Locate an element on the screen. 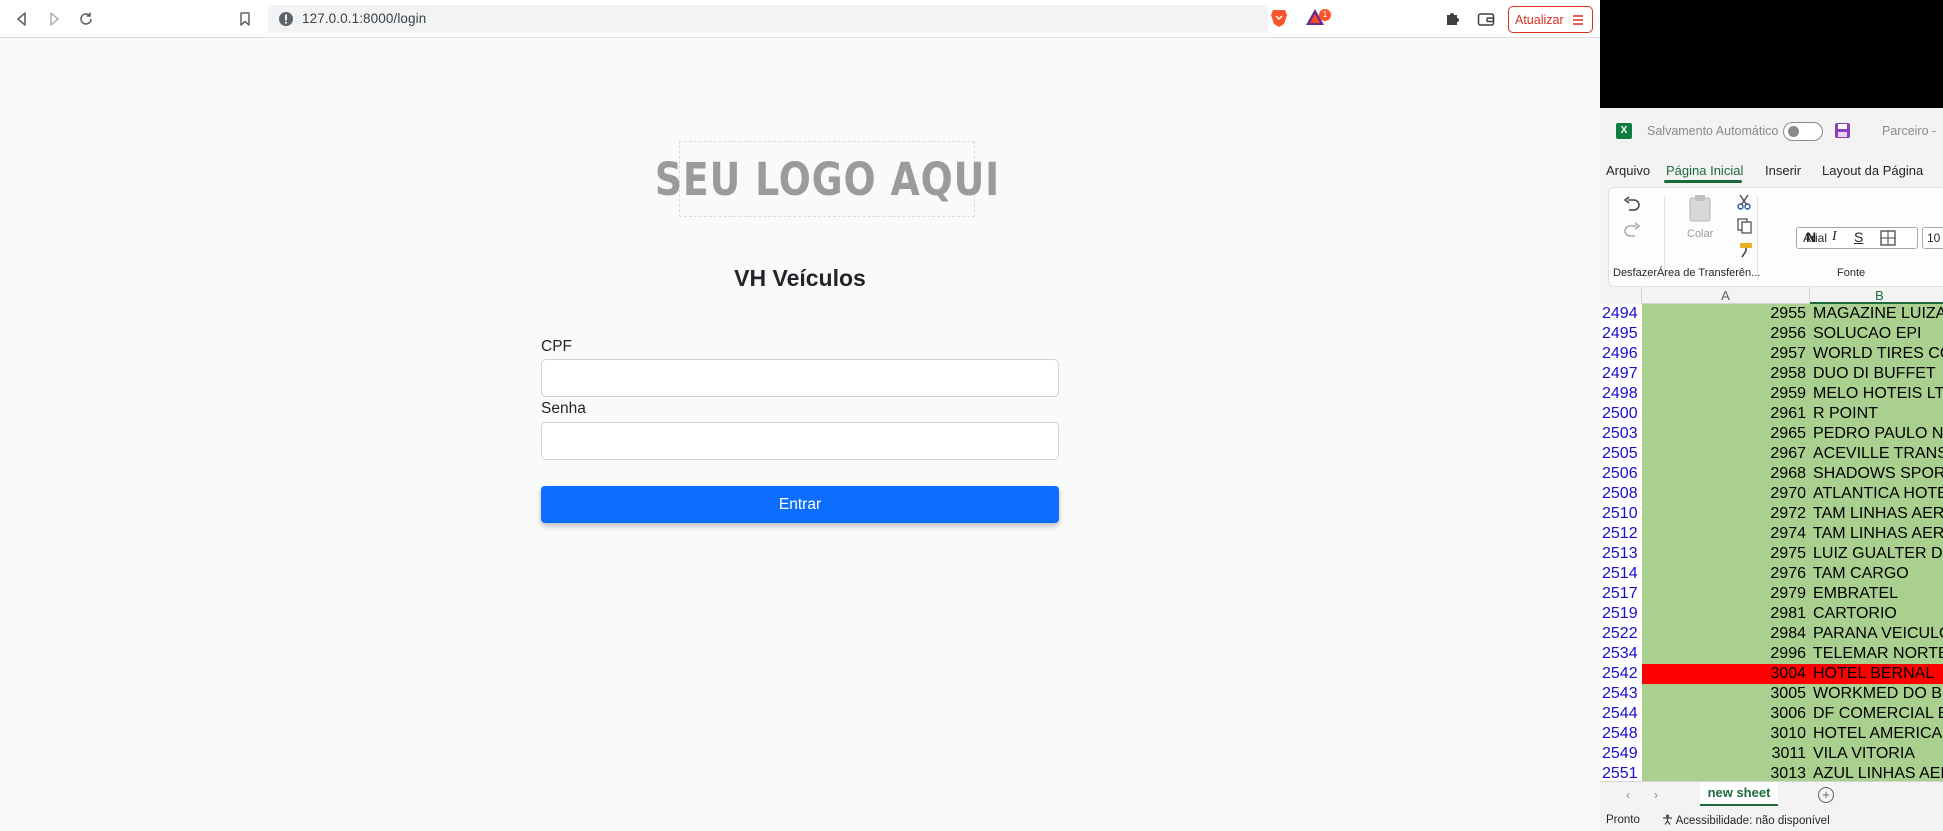  font-size-select: 10 is located at coordinates (1932, 238).